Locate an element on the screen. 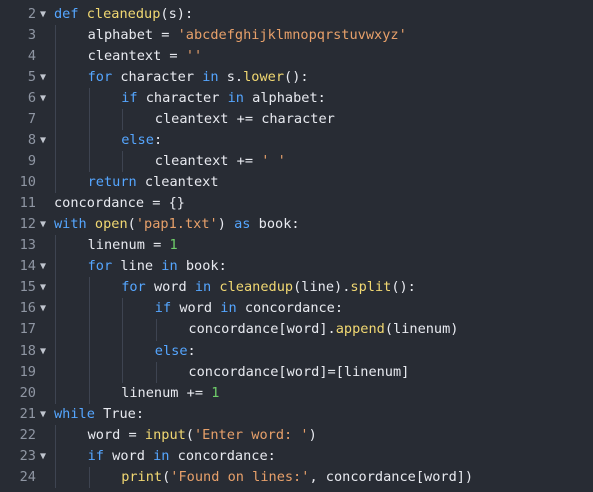  code-line: 8 ▼ else: is located at coordinates (296, 141).